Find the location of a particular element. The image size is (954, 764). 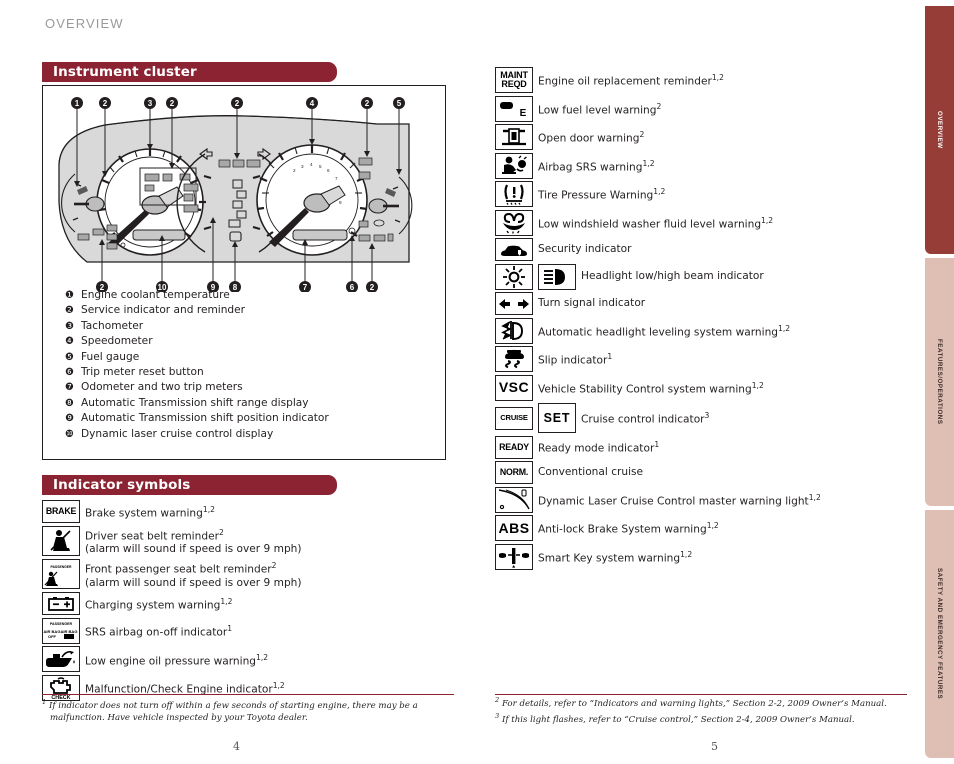

smart-key-warning-icon is located at coordinates (514, 556).